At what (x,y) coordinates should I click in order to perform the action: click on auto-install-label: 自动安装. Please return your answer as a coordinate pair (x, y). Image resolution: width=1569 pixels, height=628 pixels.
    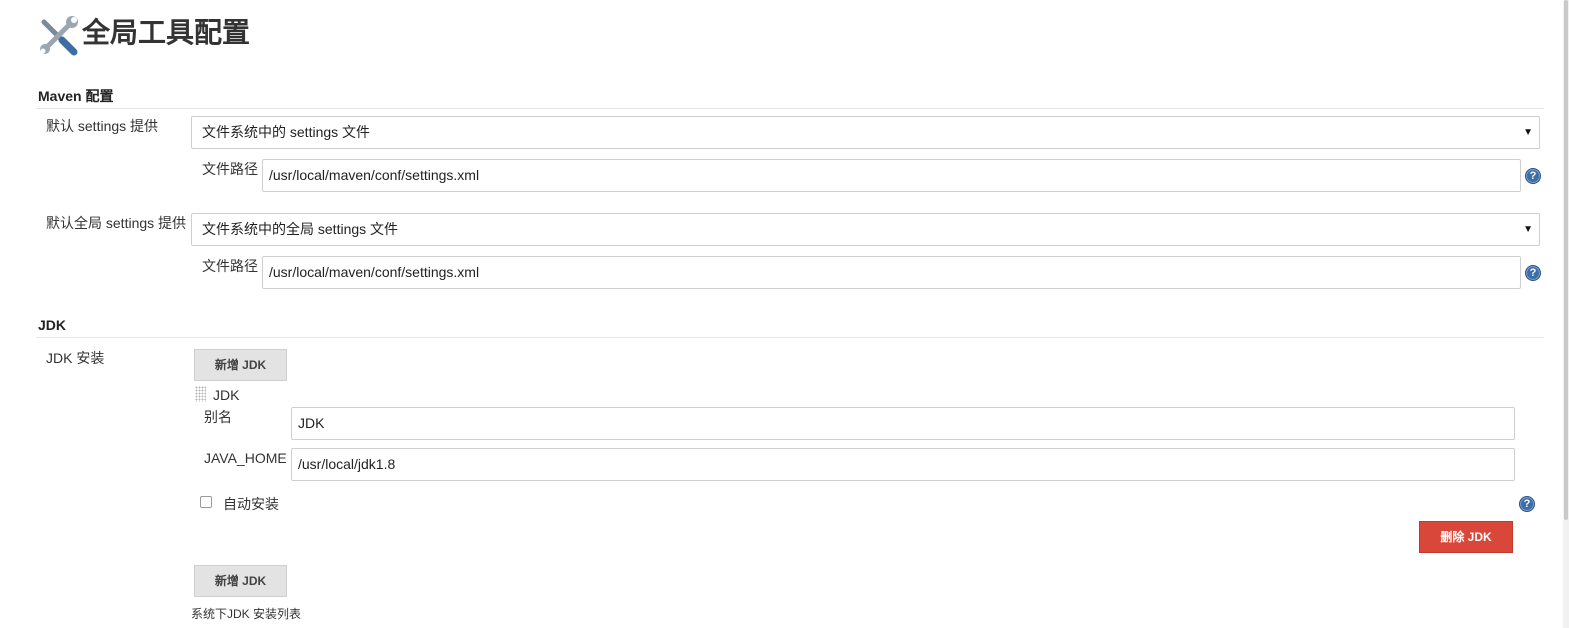
    Looking at the image, I should click on (251, 504).